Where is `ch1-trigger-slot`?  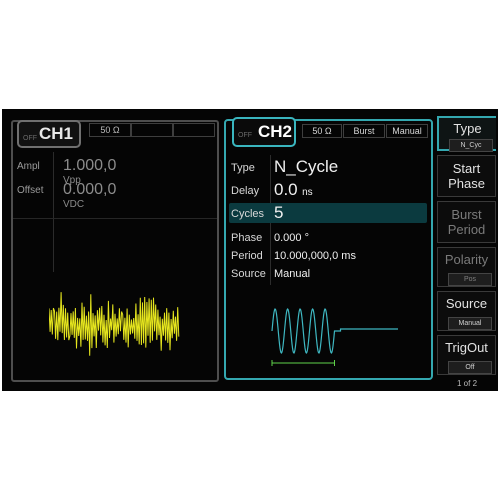 ch1-trigger-slot is located at coordinates (194, 130).